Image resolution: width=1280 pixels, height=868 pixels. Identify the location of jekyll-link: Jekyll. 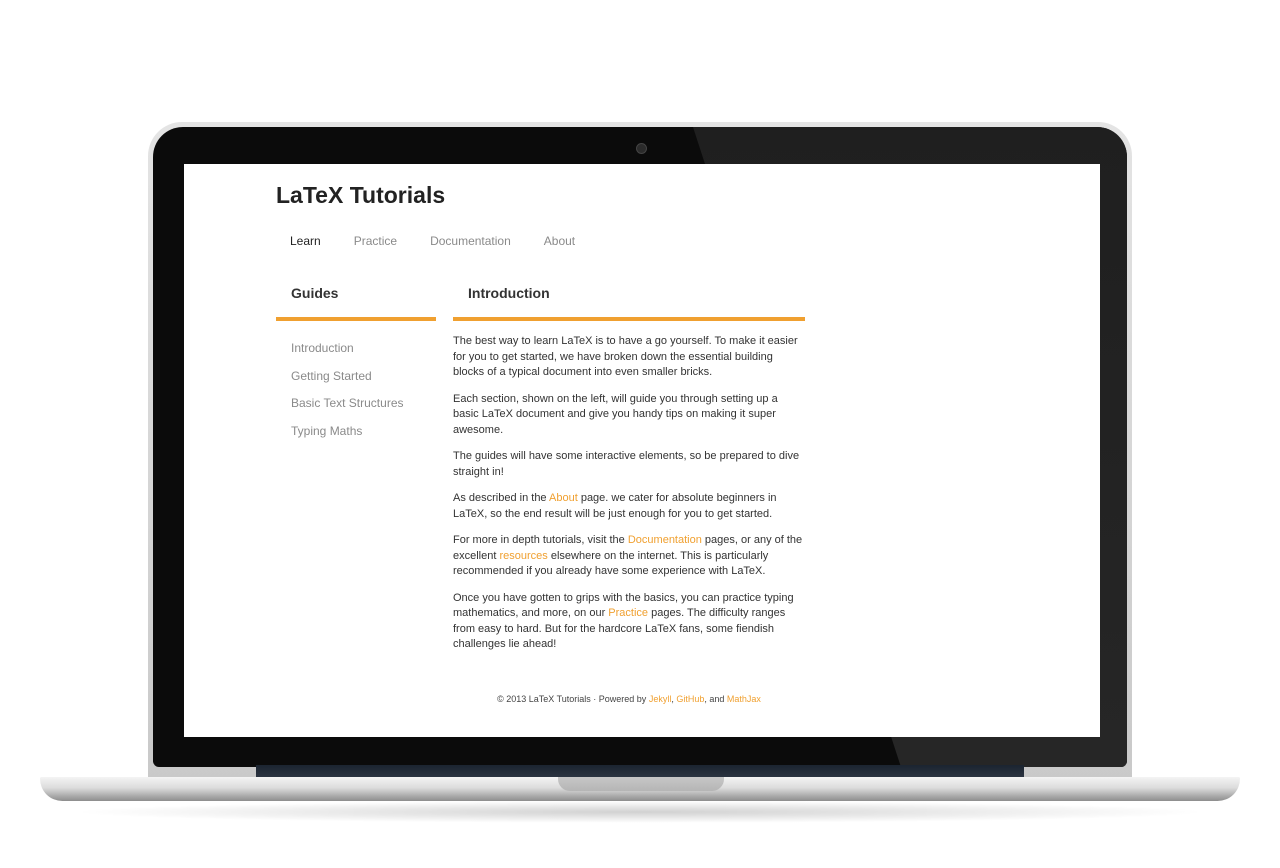
(660, 699).